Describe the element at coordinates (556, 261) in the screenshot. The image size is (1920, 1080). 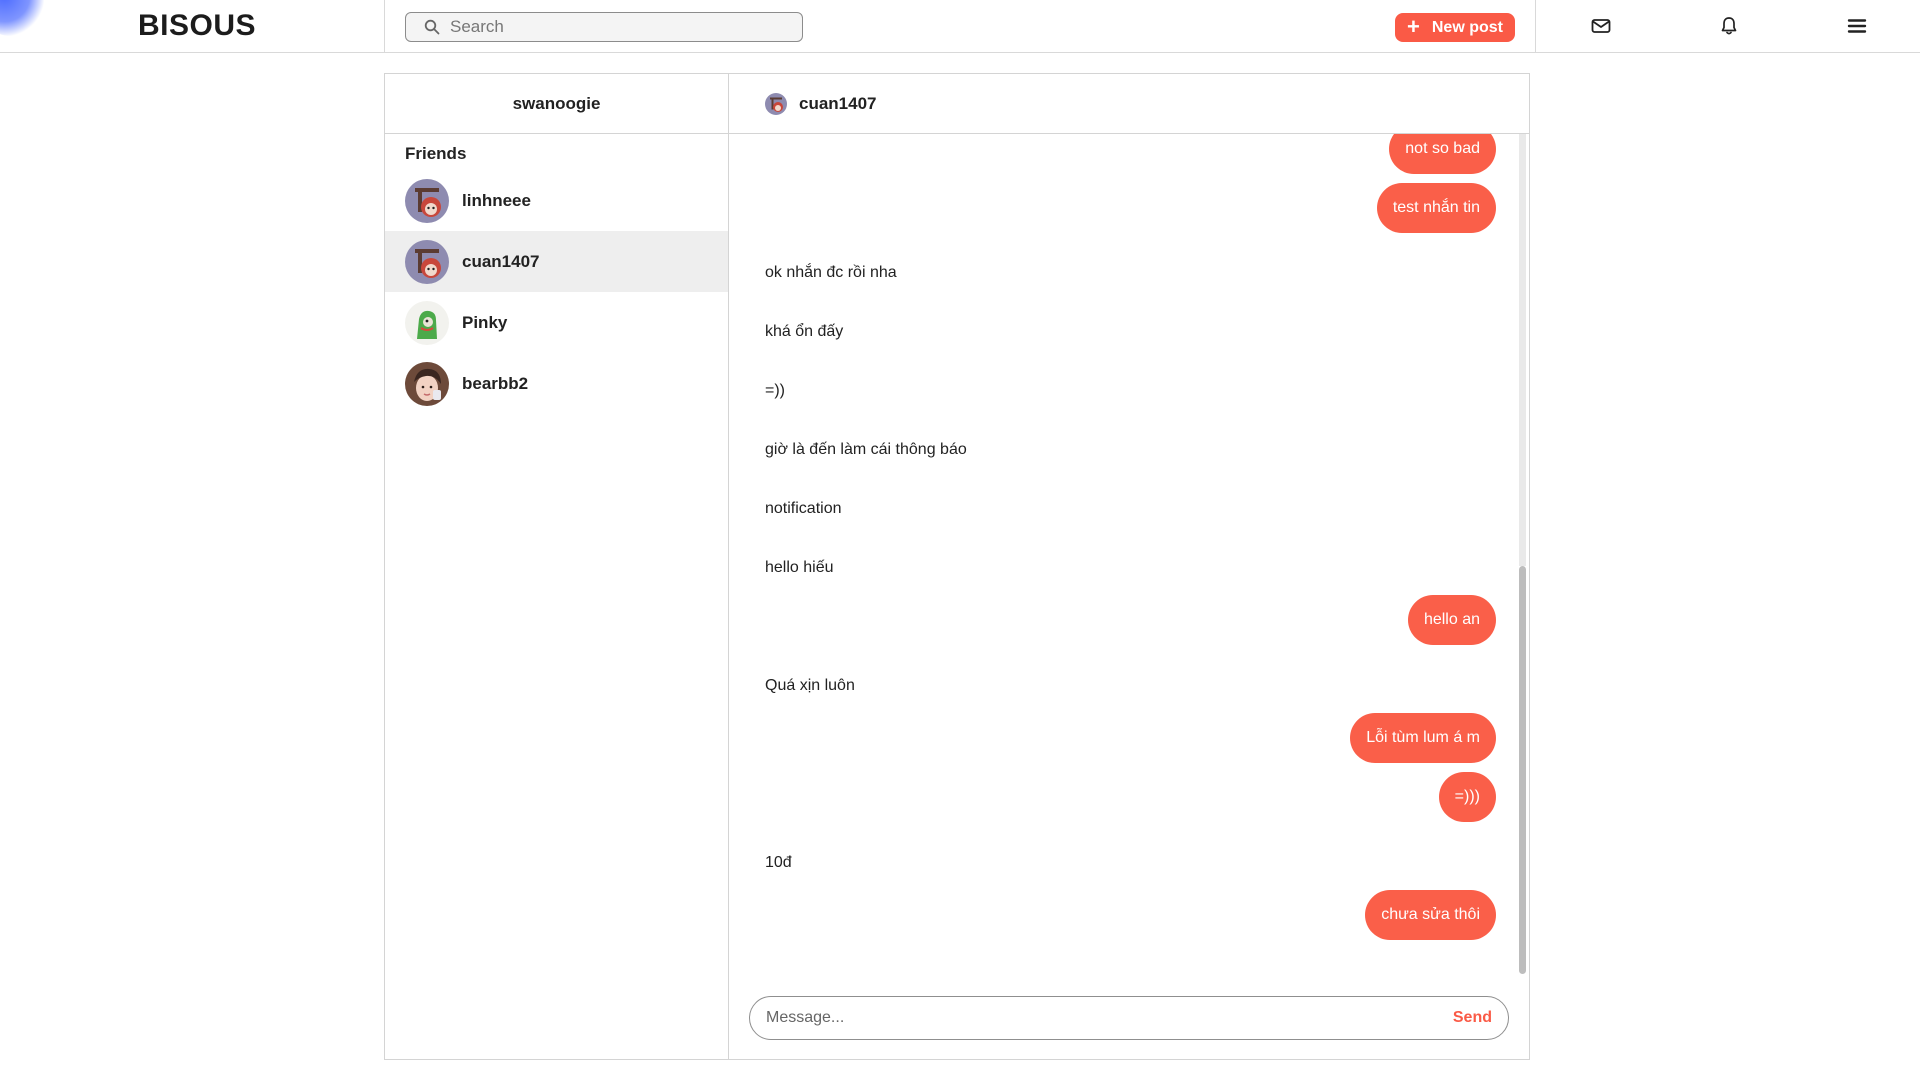
I see `friend-item-cuan1407: cuan1407` at that location.